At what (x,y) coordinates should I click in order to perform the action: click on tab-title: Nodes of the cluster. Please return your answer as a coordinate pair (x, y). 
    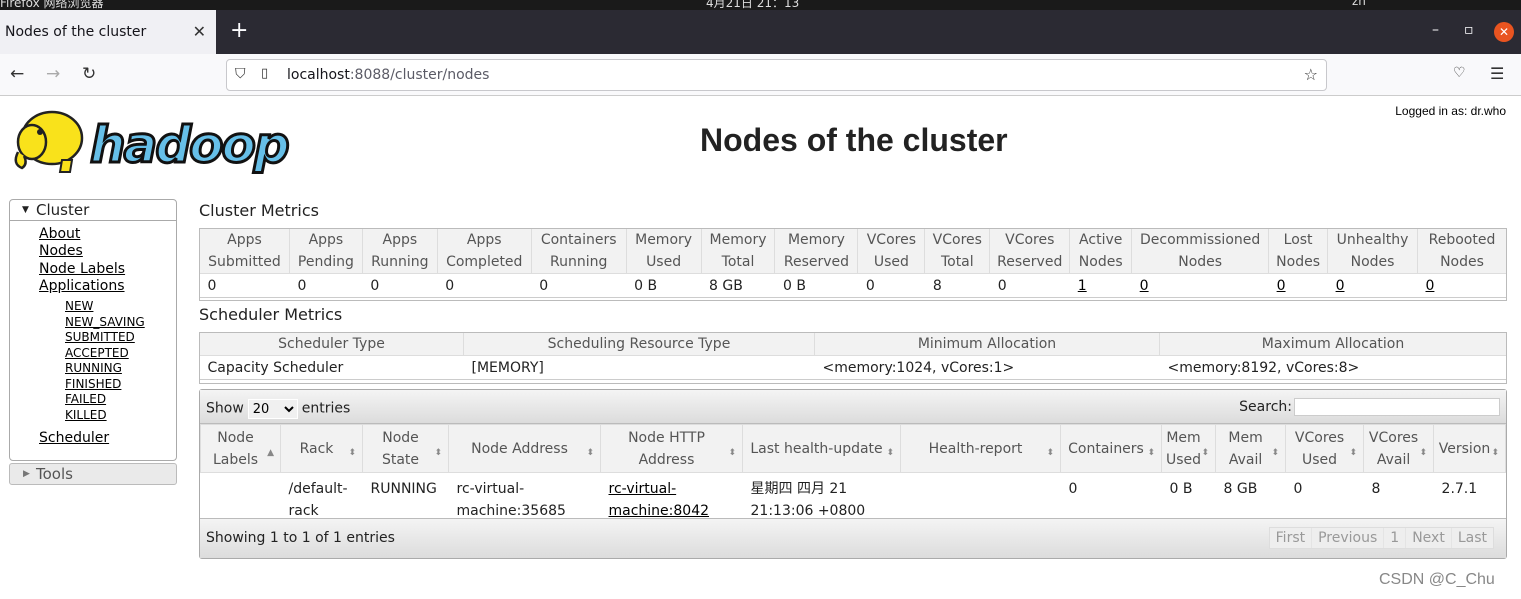
    Looking at the image, I should click on (76, 32).